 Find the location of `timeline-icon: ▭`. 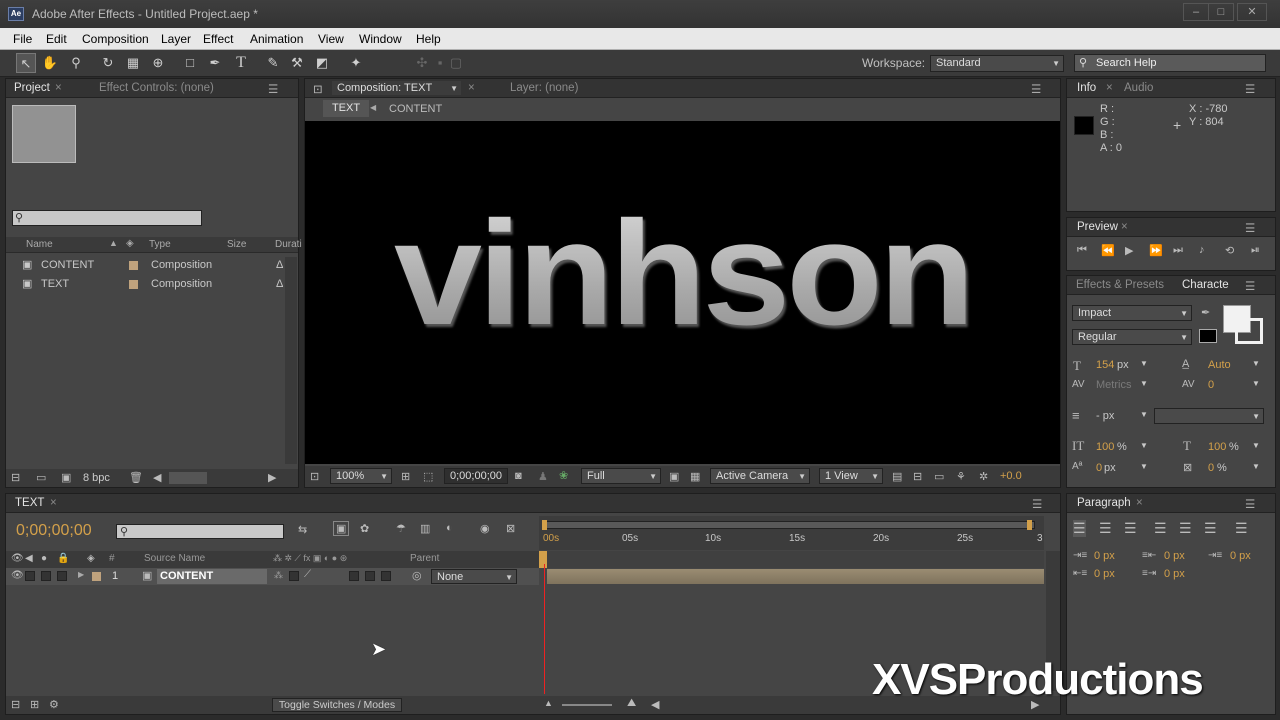

timeline-icon: ▭ is located at coordinates (939, 476).